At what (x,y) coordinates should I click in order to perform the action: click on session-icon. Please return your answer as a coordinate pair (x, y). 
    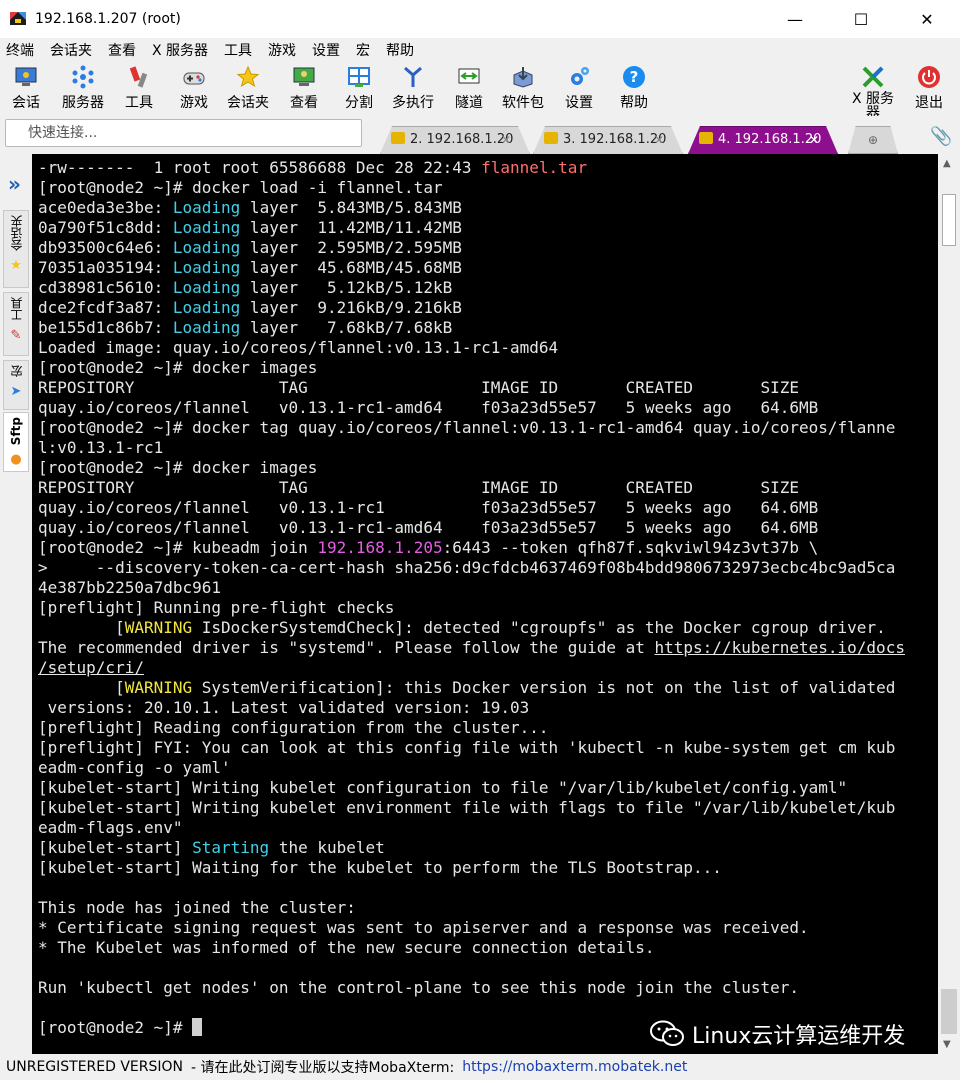
    Looking at the image, I should click on (26, 77).